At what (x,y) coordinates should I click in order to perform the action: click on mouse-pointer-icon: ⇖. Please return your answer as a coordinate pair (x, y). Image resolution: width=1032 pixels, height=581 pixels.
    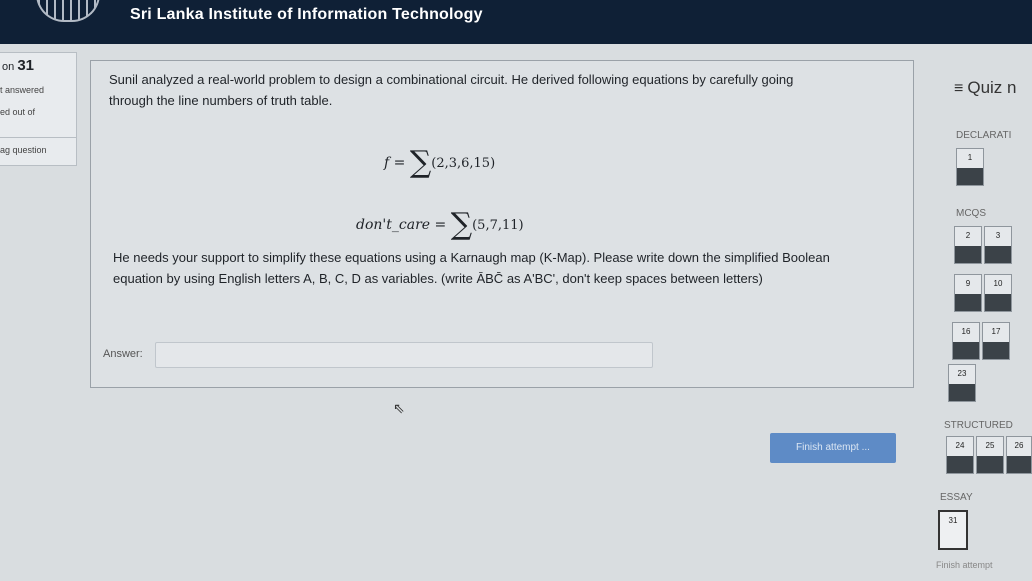
    Looking at the image, I should click on (399, 408).